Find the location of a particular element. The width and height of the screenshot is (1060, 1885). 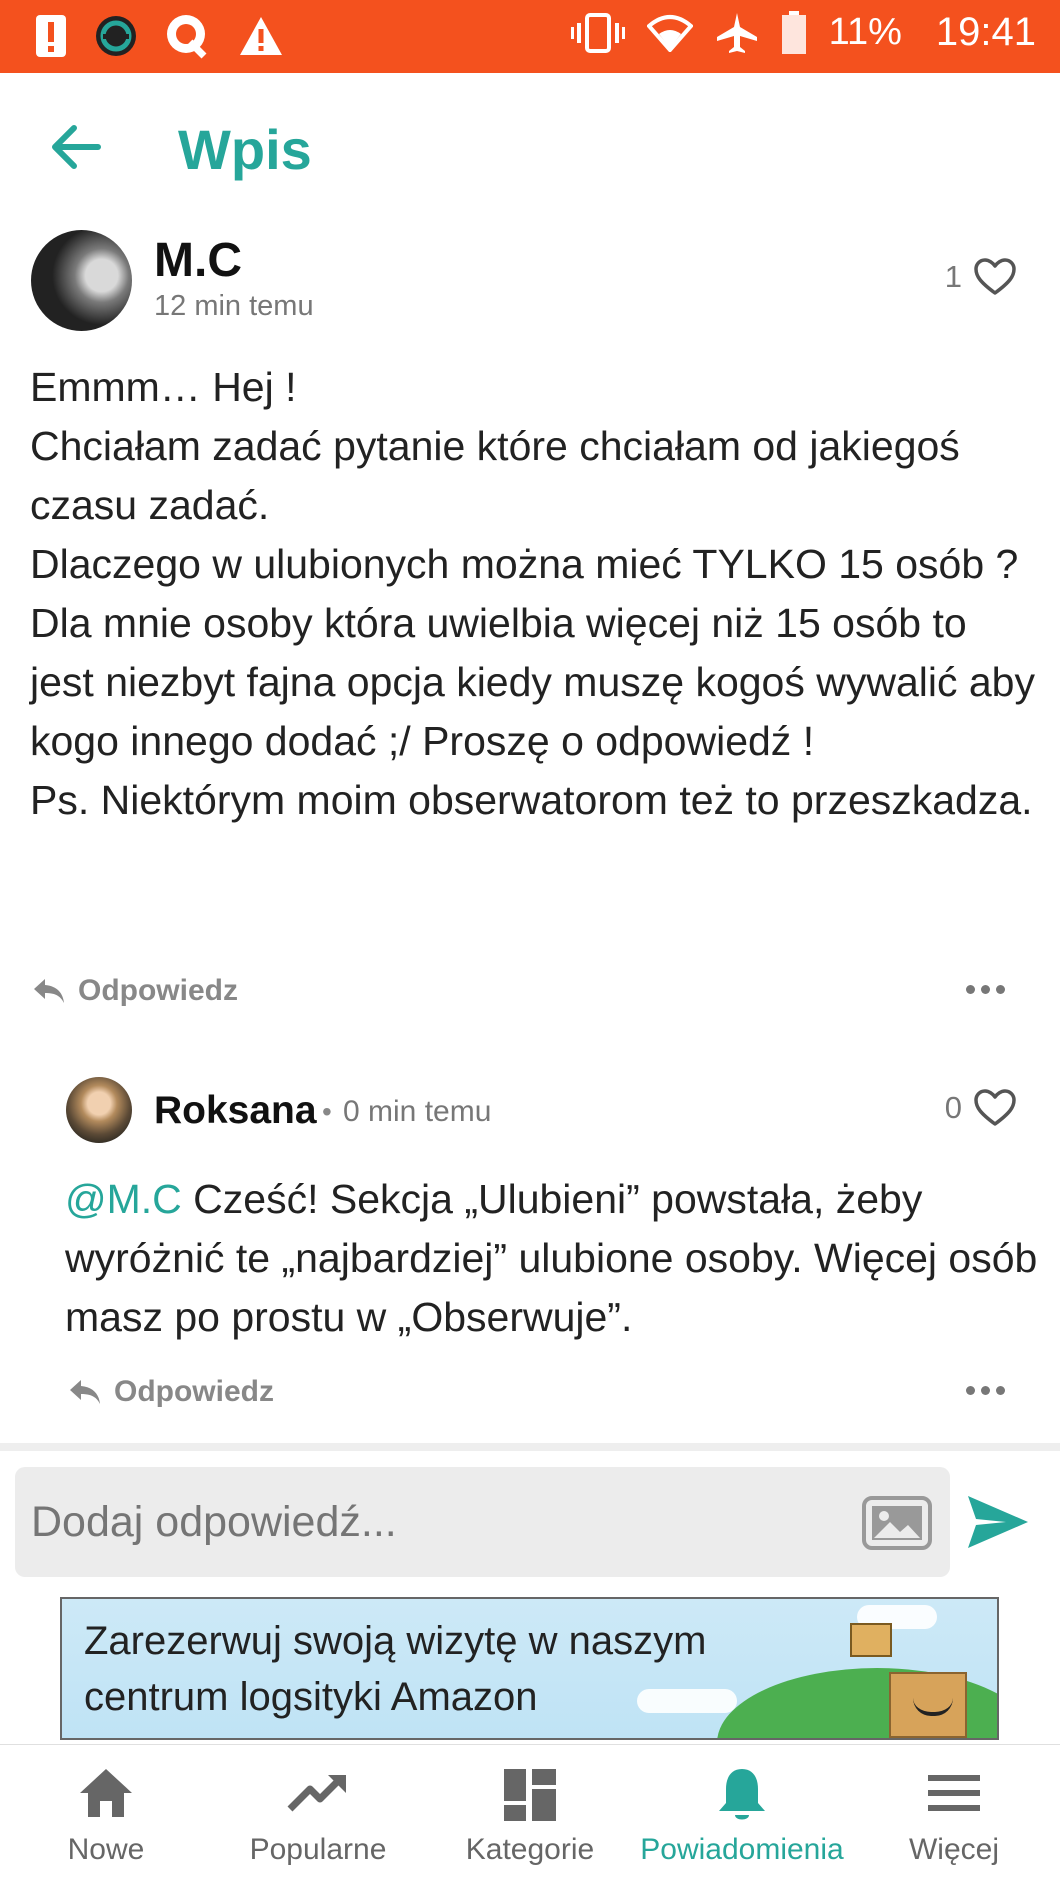

ad-line: centrum logsityki Amazon is located at coordinates (311, 1697).